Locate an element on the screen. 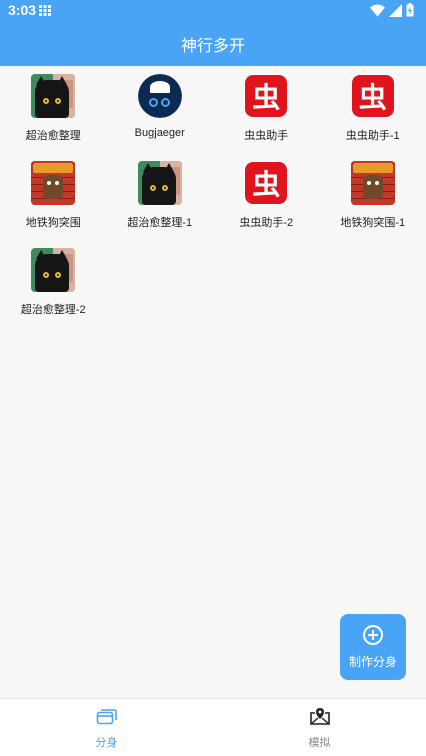 Image resolution: width=426 pixels, height=756 pixels. app-label: Bugjaeger is located at coordinates (159, 133).